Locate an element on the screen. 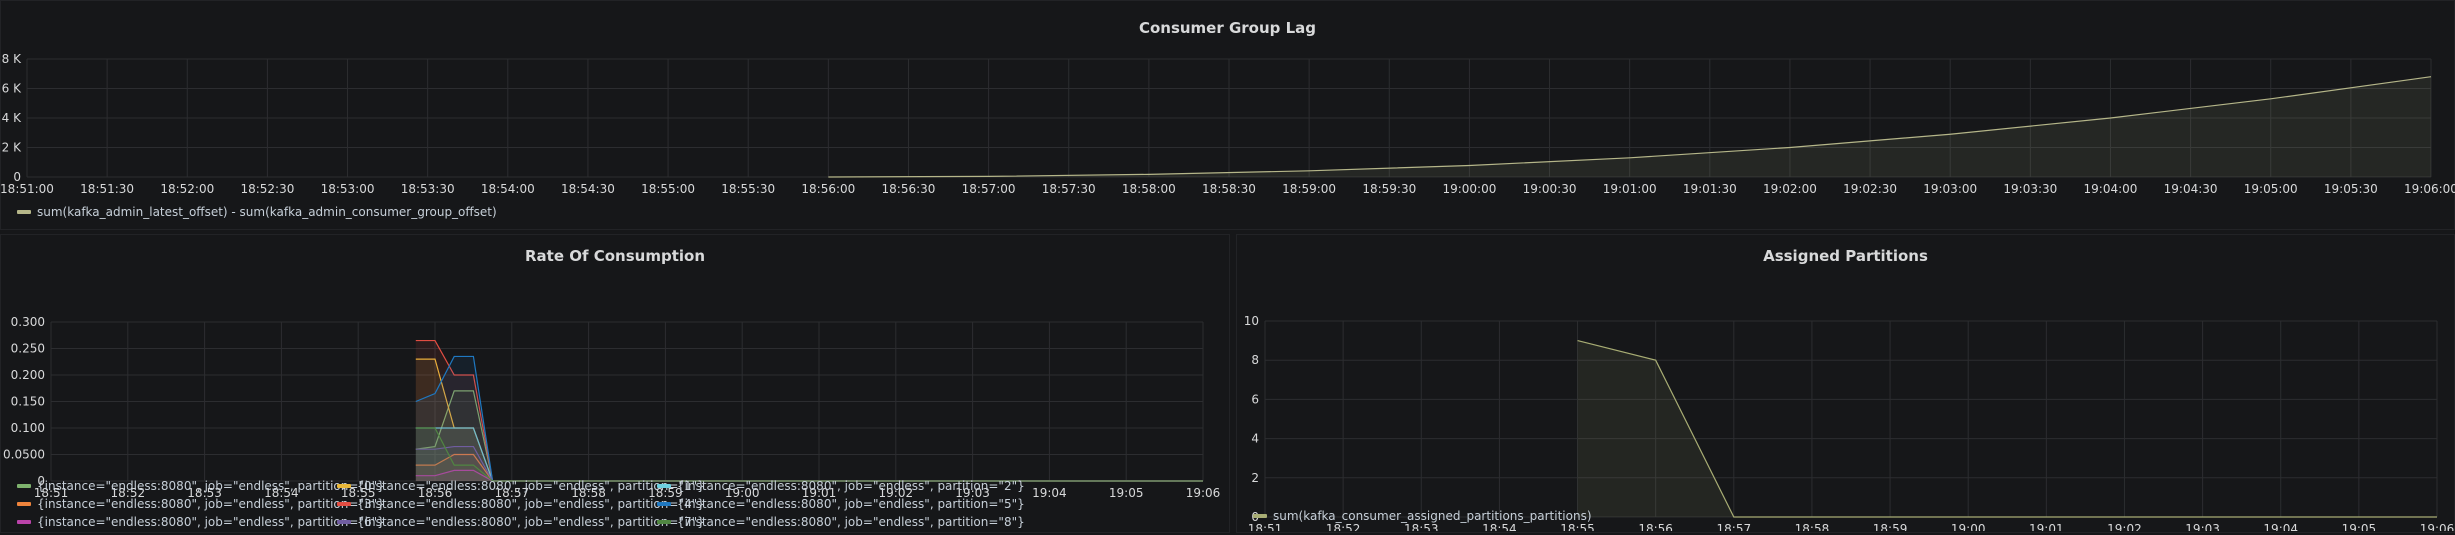 The height and width of the screenshot is (535, 2455). x-tick-label: 19:06 is located at coordinates (2437, 526).